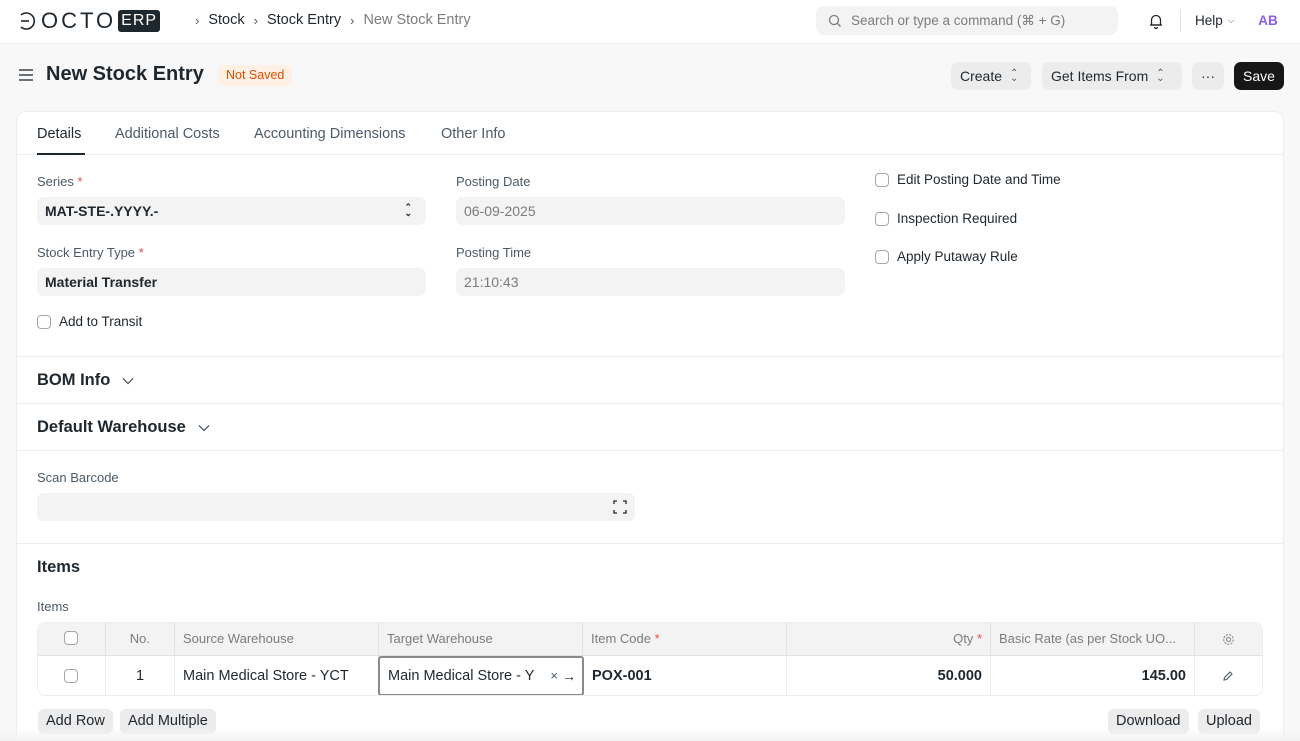 Image resolution: width=1300 pixels, height=741 pixels. Describe the element at coordinates (102, 211) in the screenshot. I see `series-value: MAT-STE-.YYYY.-` at that location.